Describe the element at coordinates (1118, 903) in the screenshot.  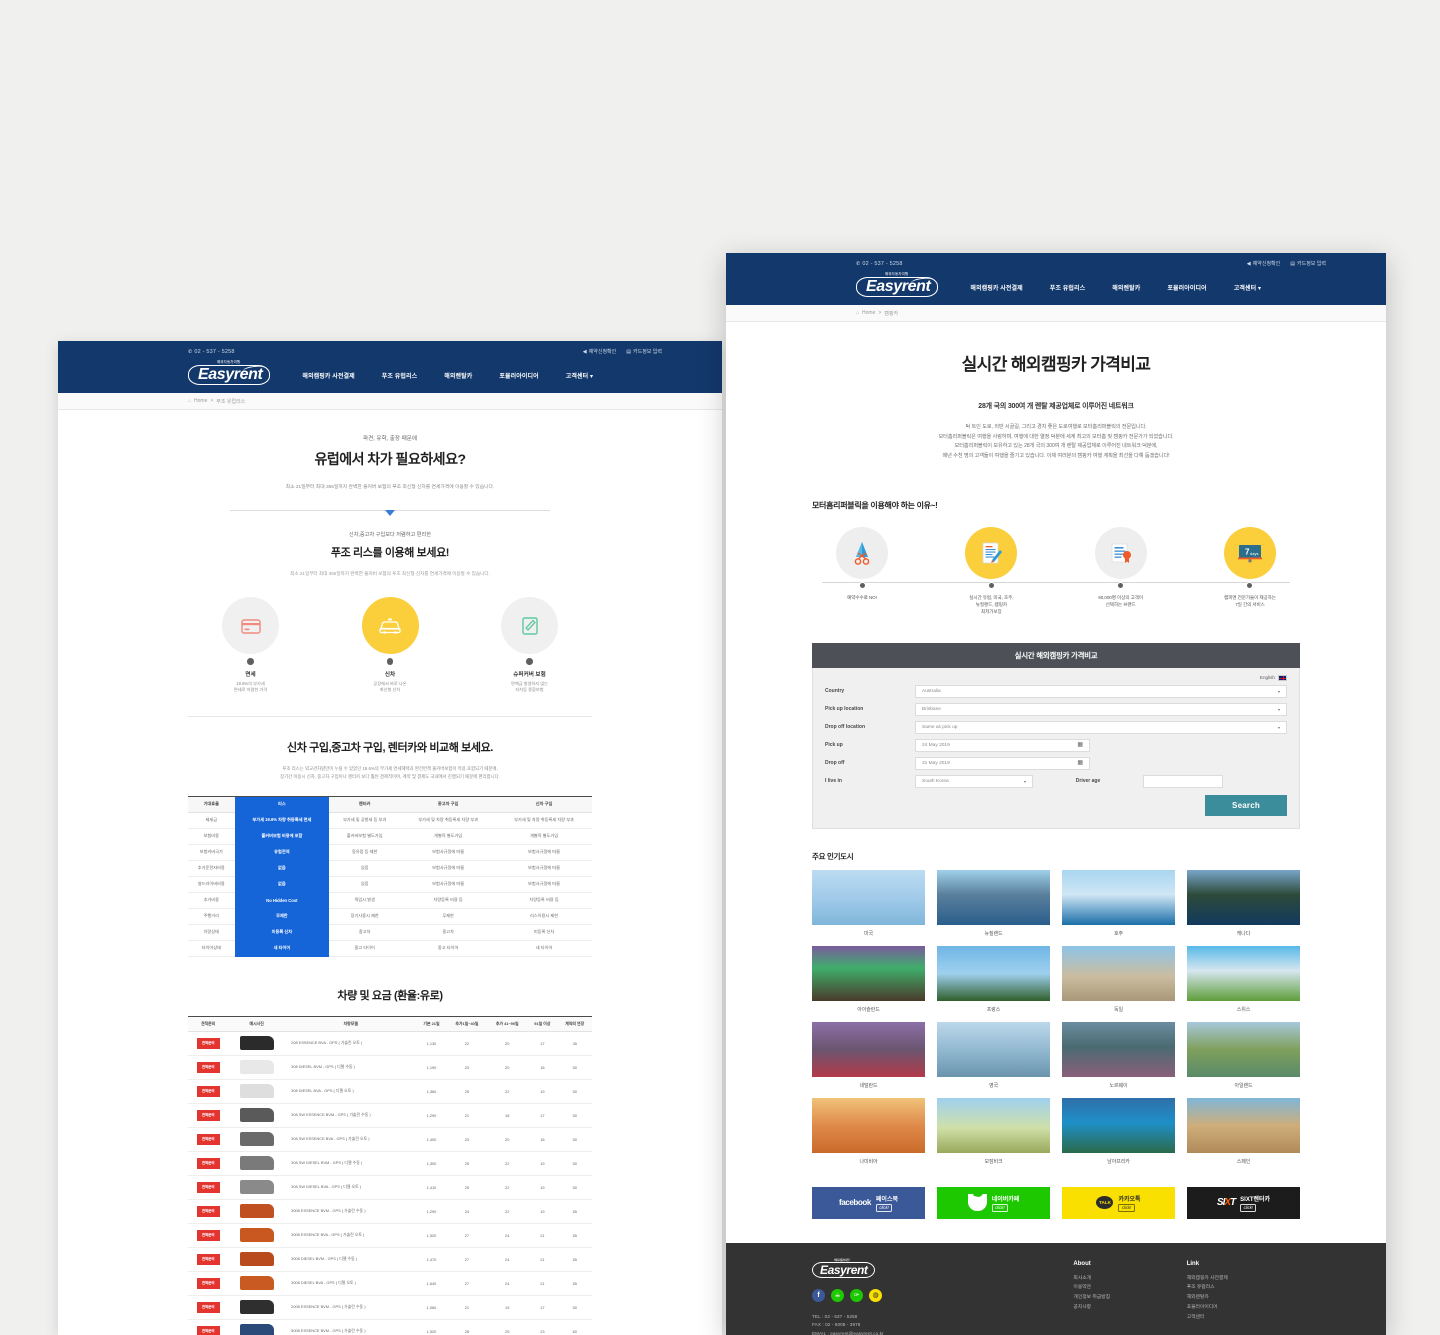
I see `city-card-sydney-skyline: 호주` at that location.